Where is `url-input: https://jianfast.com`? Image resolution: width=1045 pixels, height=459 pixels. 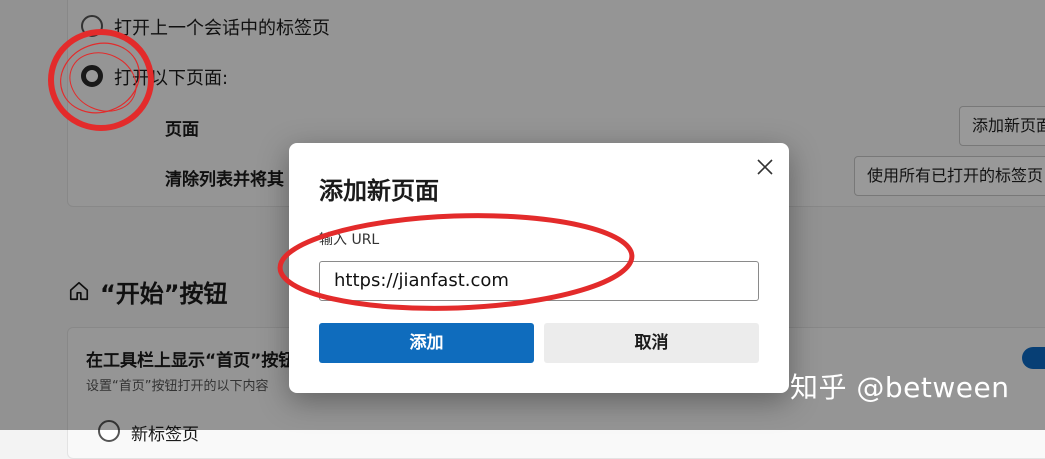 url-input: https://jianfast.com is located at coordinates (539, 281).